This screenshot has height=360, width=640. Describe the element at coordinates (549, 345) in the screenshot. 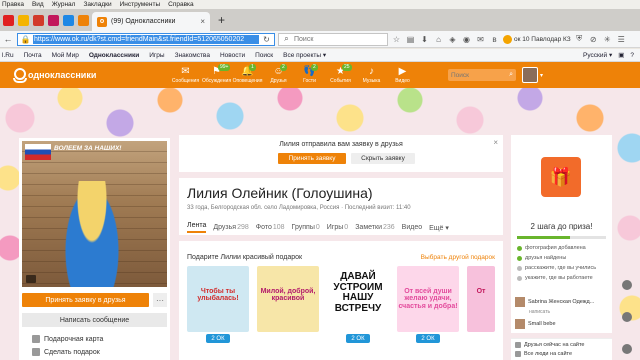

I see `friends-online-link: Друзья сейчас на сайте` at that location.